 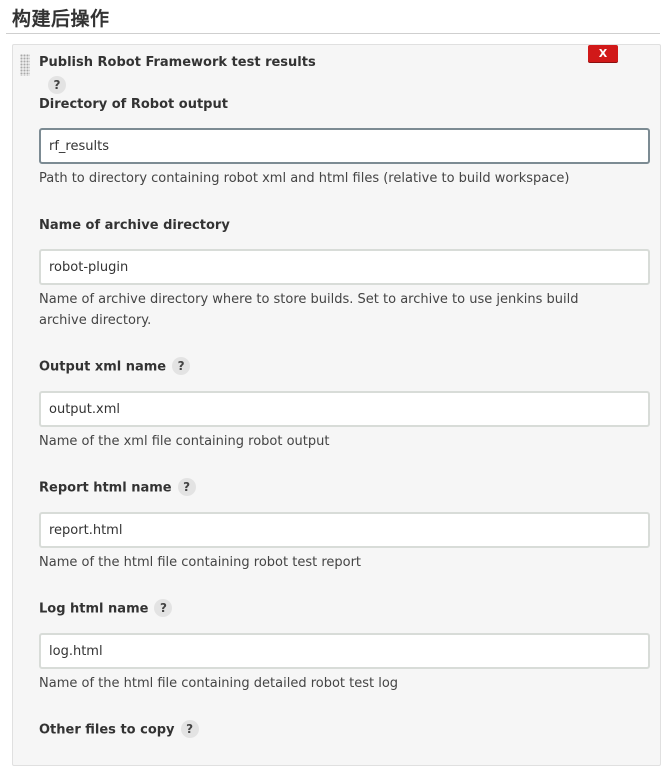 What do you see at coordinates (119, 729) in the screenshot?
I see `other-files-label: Other files to copy?` at bounding box center [119, 729].